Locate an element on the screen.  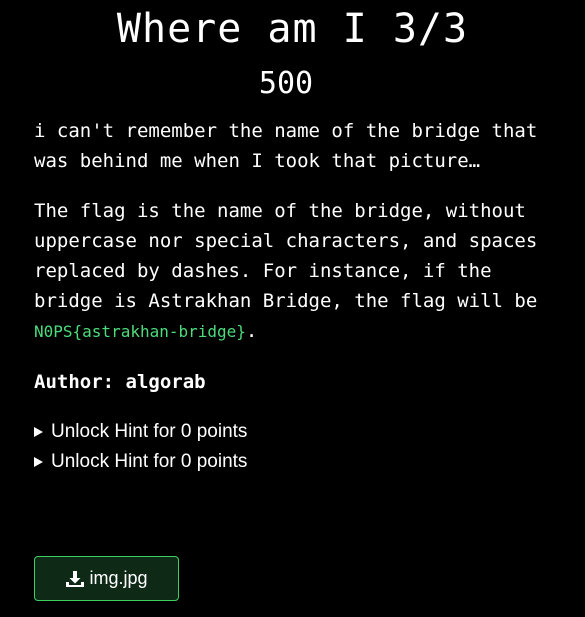
download-icon is located at coordinates (75, 578).